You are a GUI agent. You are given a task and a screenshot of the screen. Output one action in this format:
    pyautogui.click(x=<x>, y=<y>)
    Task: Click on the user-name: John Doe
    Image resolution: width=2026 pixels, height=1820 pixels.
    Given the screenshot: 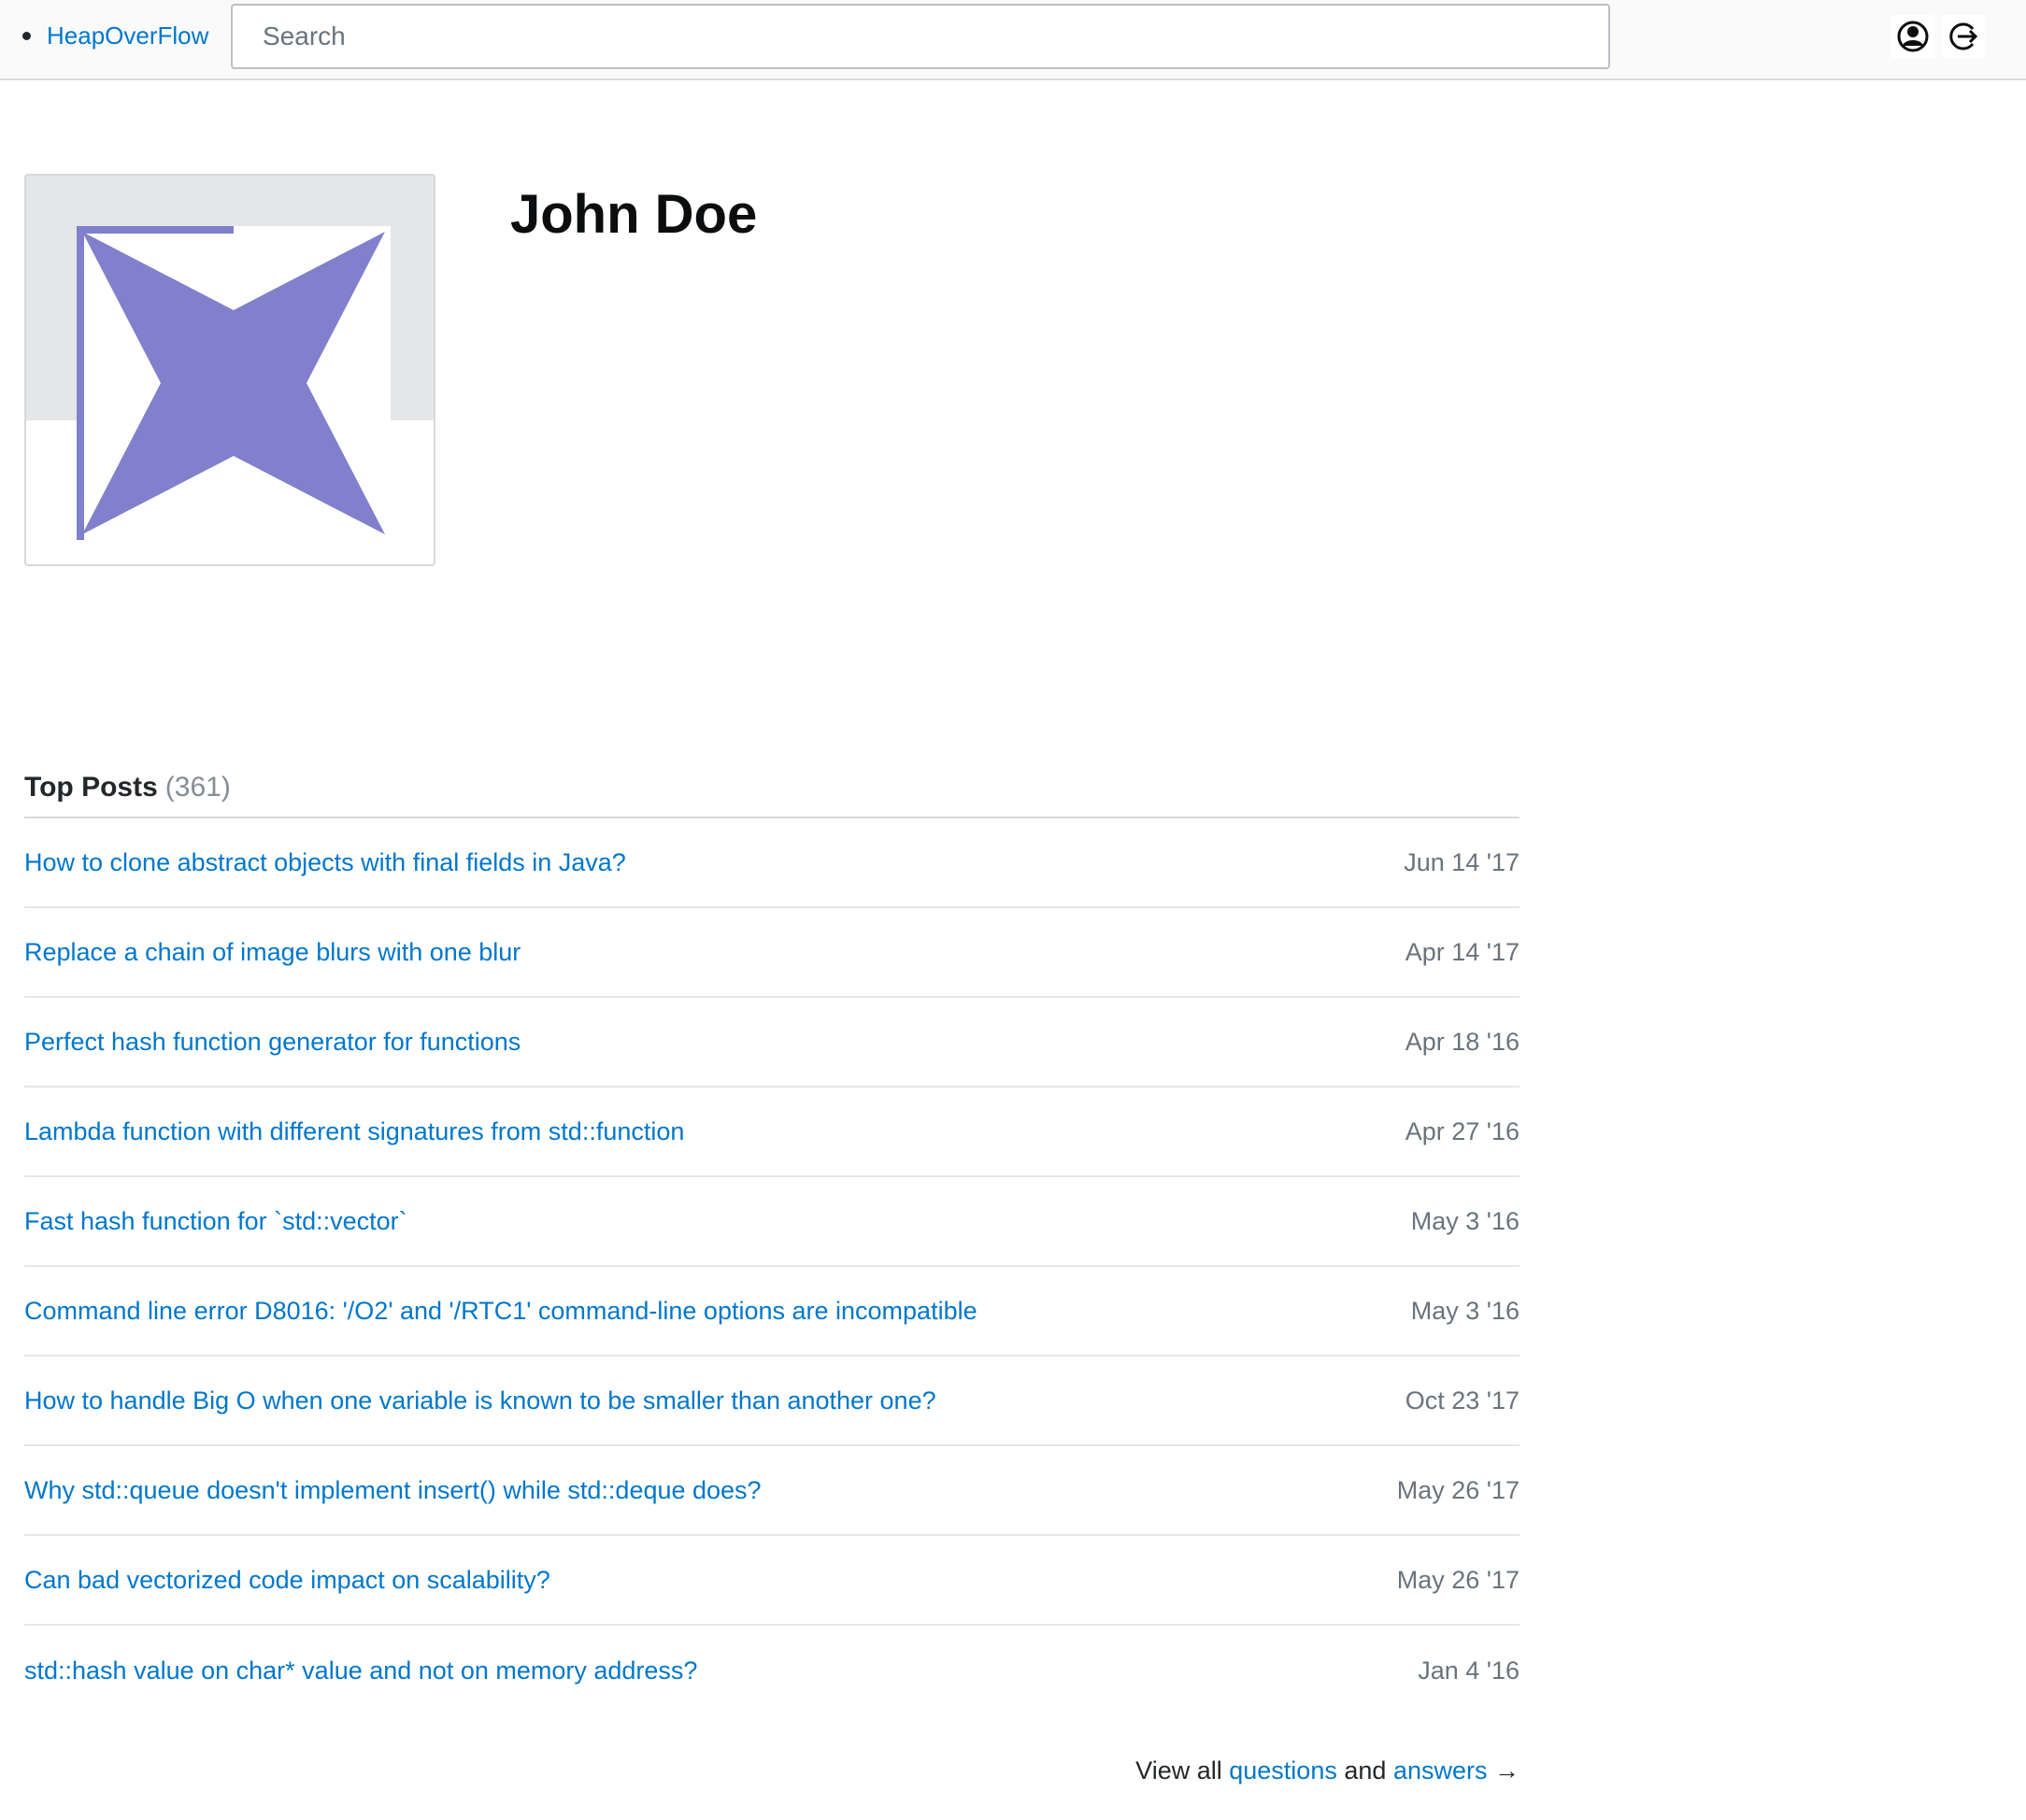 What is the action you would take?
    pyautogui.click(x=634, y=214)
    